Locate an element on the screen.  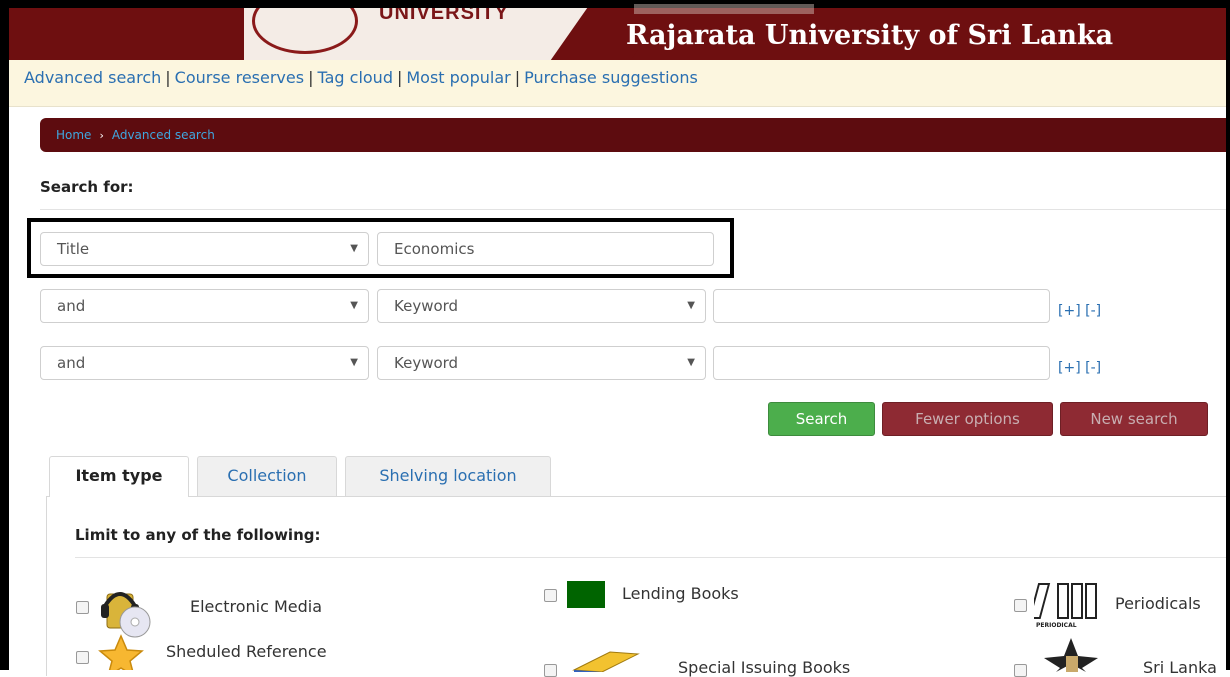
index-select-1: Title ▼ is located at coordinates (204, 249).